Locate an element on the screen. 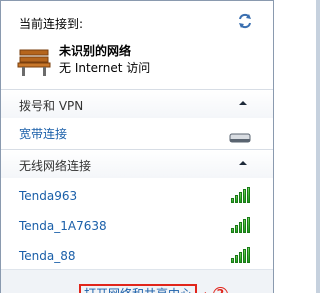 This screenshot has height=293, width=320. current-network: 未识别的网络 无 Internet 访问 is located at coordinates (135, 61).